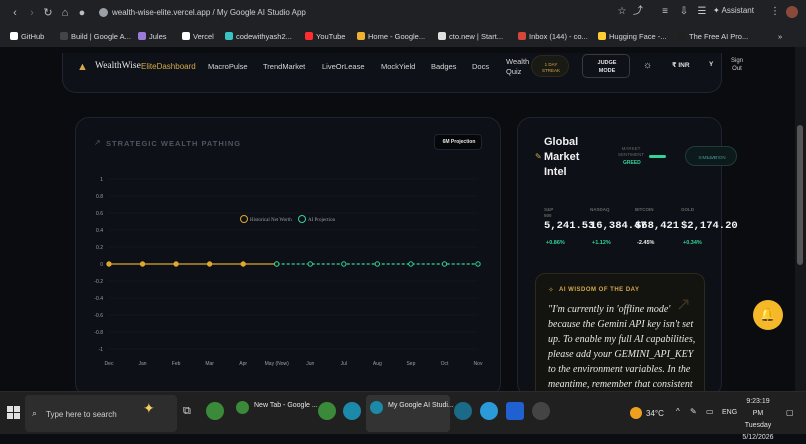 The width and height of the screenshot is (806, 444). What do you see at coordinates (109, 364) in the screenshot?
I see `x-tick-label: Dec` at bounding box center [109, 364].